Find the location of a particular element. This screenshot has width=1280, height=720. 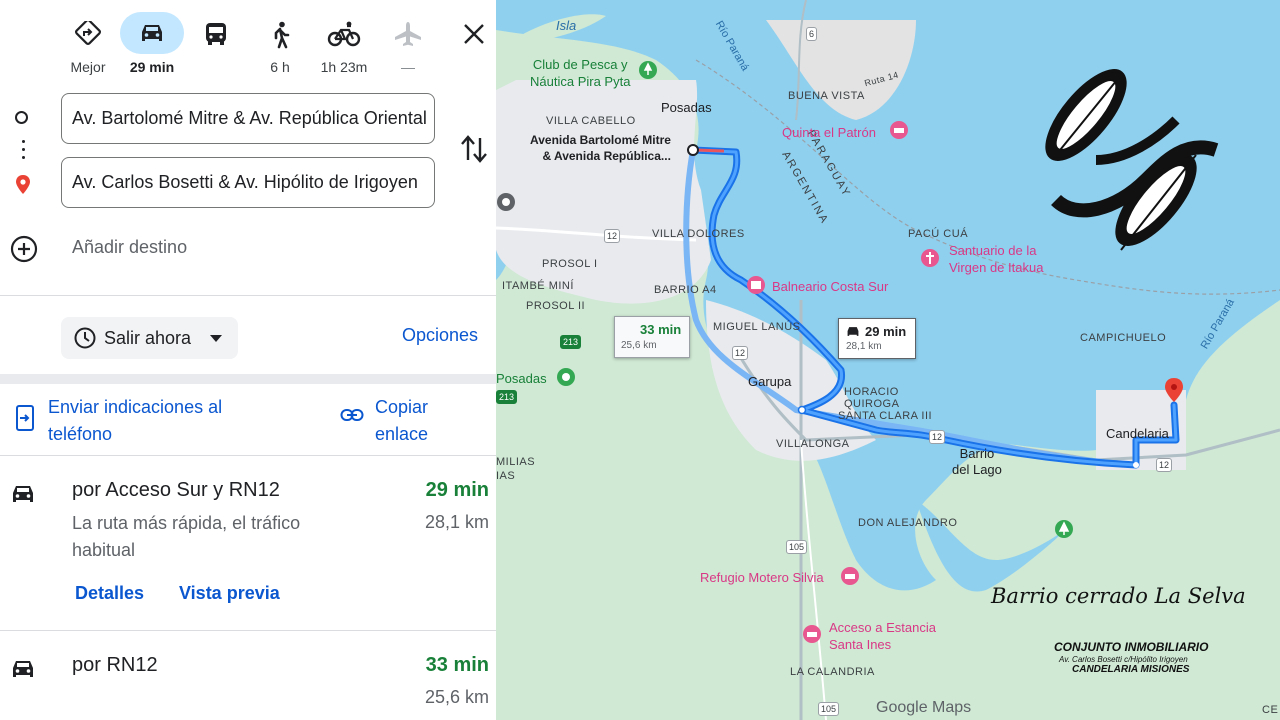

callout-time: 29 min is located at coordinates (886, 331).